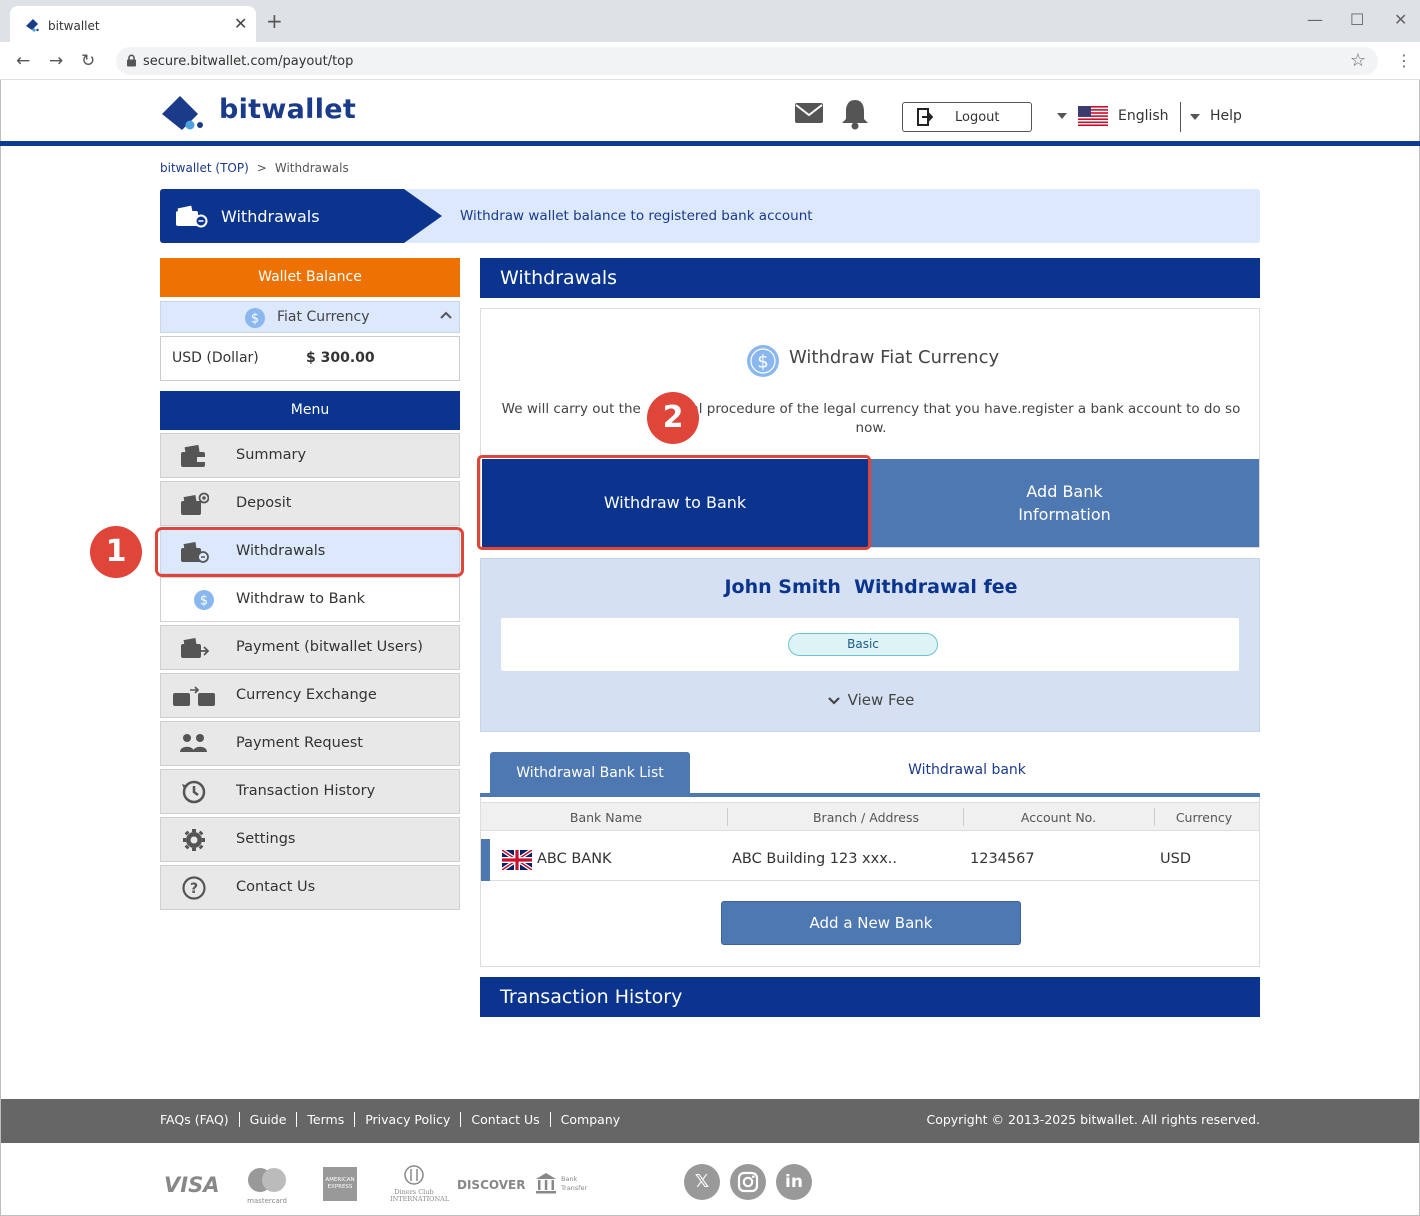 The height and width of the screenshot is (1216, 1420). What do you see at coordinates (748, 1182) in the screenshot?
I see `instagram-icon` at bounding box center [748, 1182].